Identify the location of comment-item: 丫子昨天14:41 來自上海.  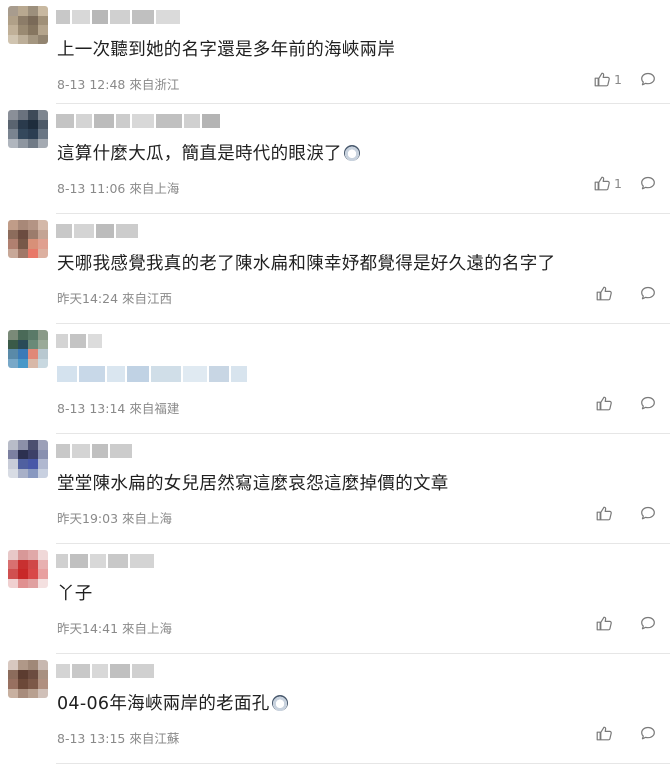
(335, 599).